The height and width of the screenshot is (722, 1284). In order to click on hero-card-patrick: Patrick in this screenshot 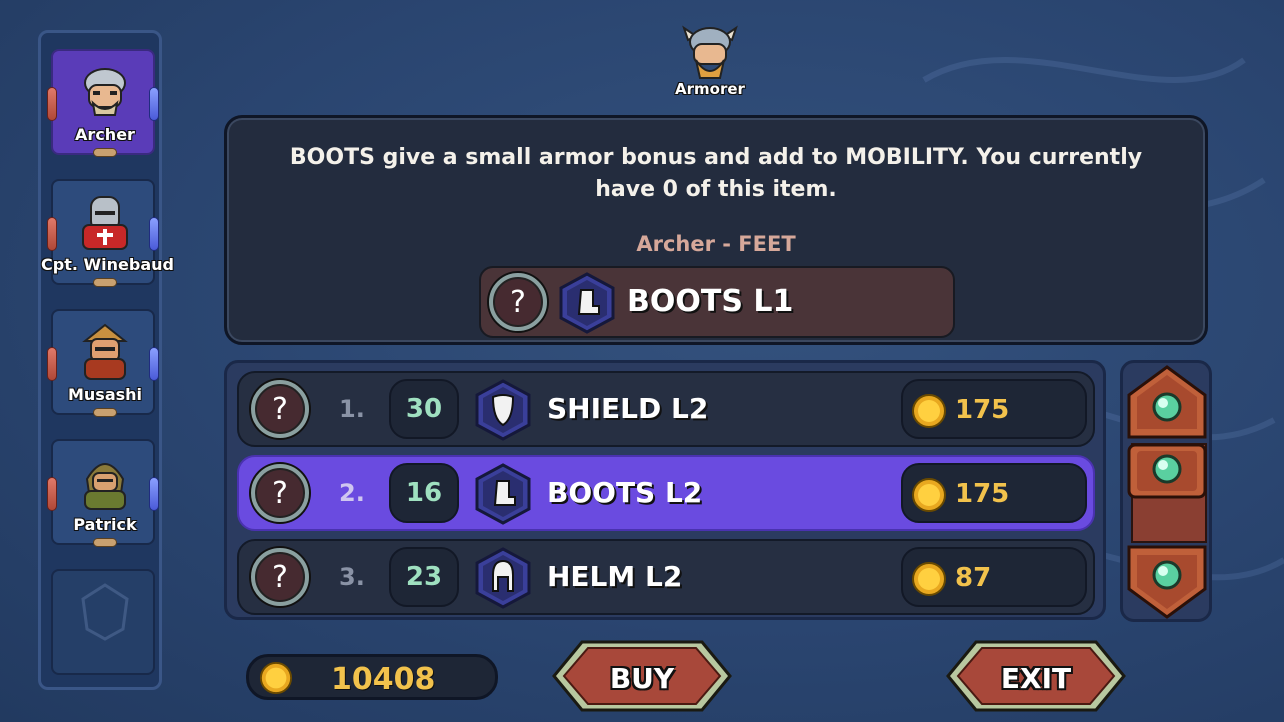, I will do `click(103, 493)`.